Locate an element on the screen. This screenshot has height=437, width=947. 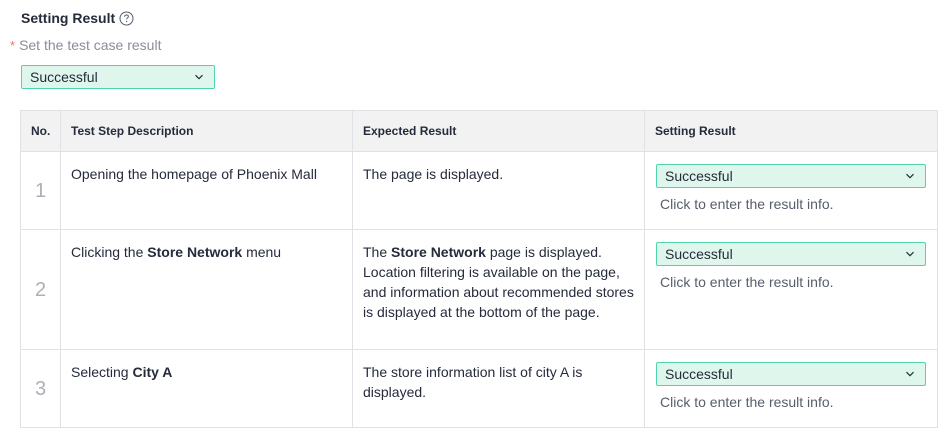
column-header-description: Test Step Description is located at coordinates (206, 131).